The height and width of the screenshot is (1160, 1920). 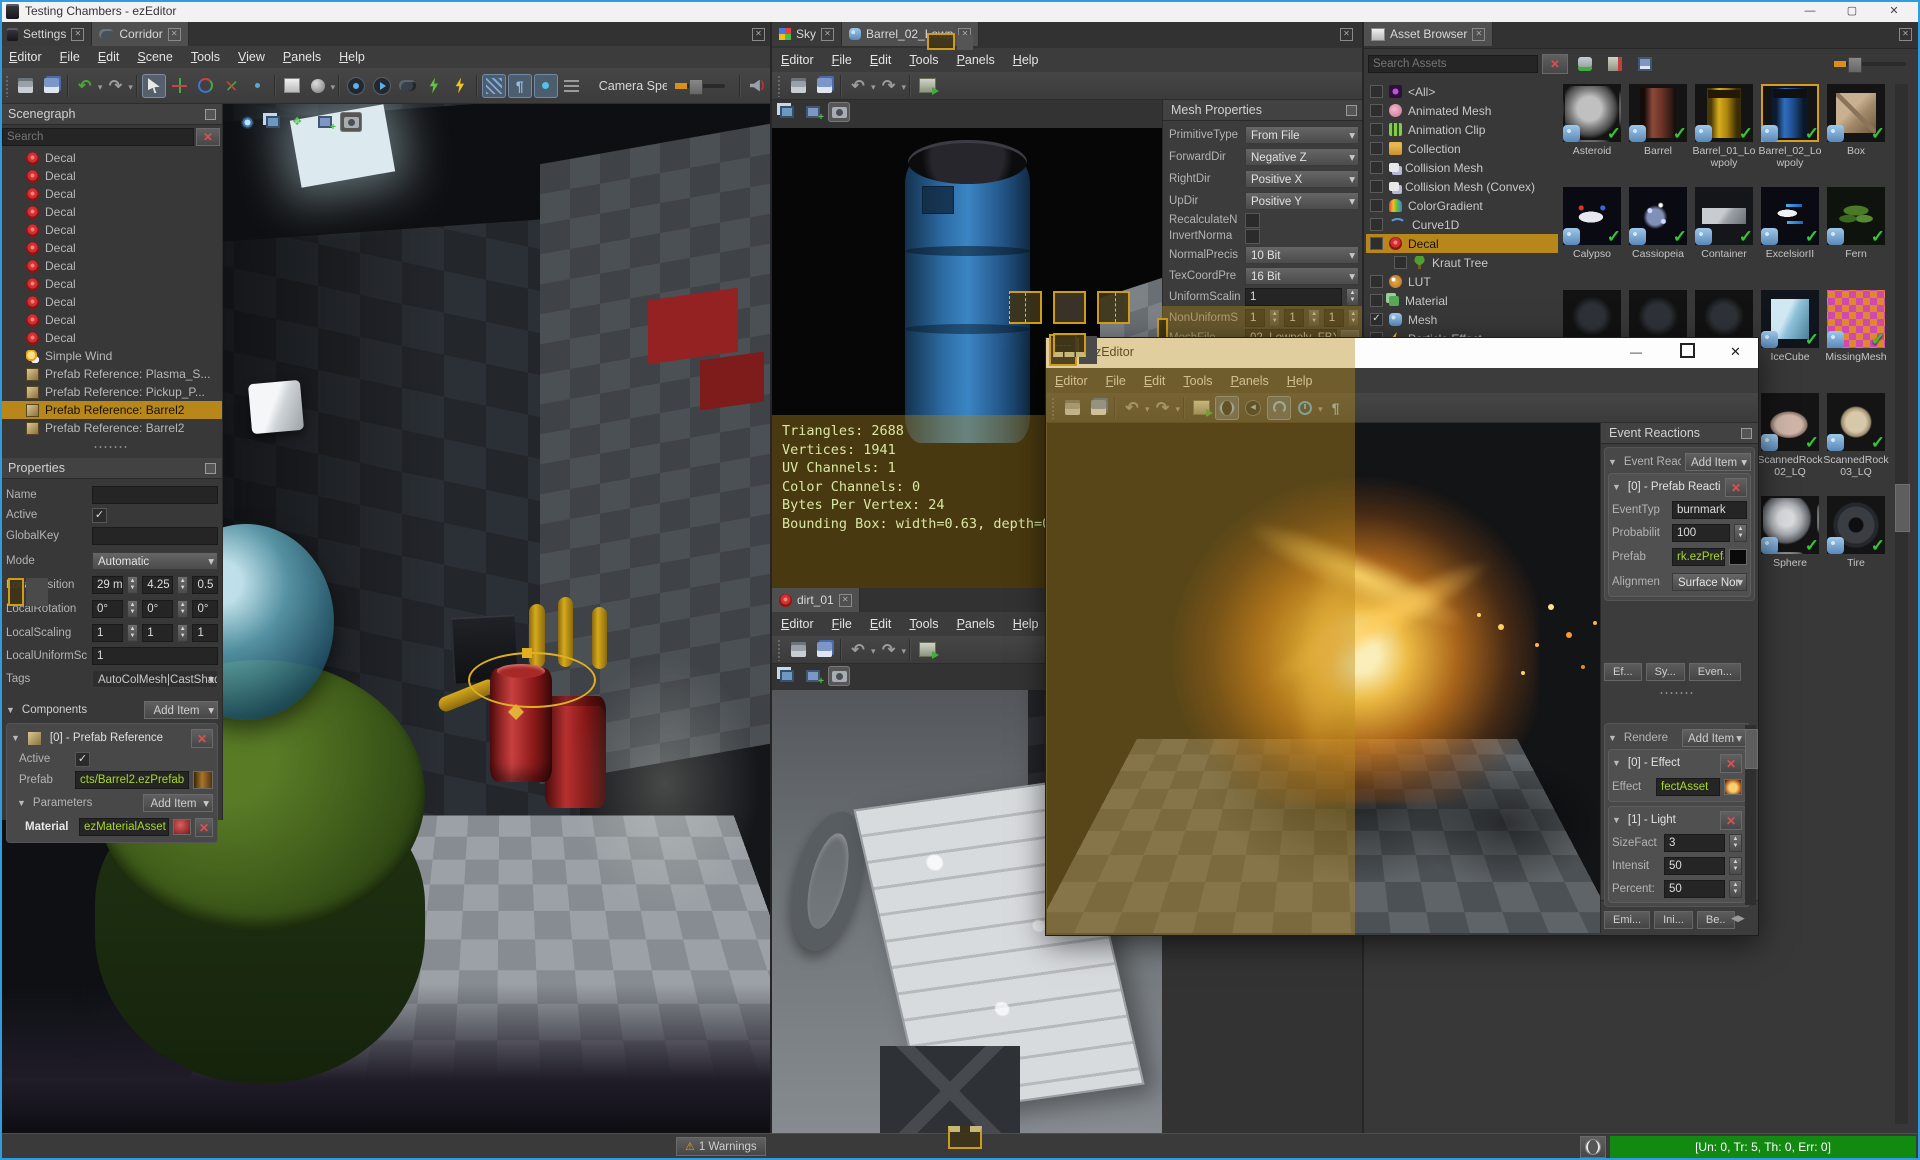 What do you see at coordinates (1738, 918) in the screenshot?
I see `tab-scroll-arrows: ◀▶` at bounding box center [1738, 918].